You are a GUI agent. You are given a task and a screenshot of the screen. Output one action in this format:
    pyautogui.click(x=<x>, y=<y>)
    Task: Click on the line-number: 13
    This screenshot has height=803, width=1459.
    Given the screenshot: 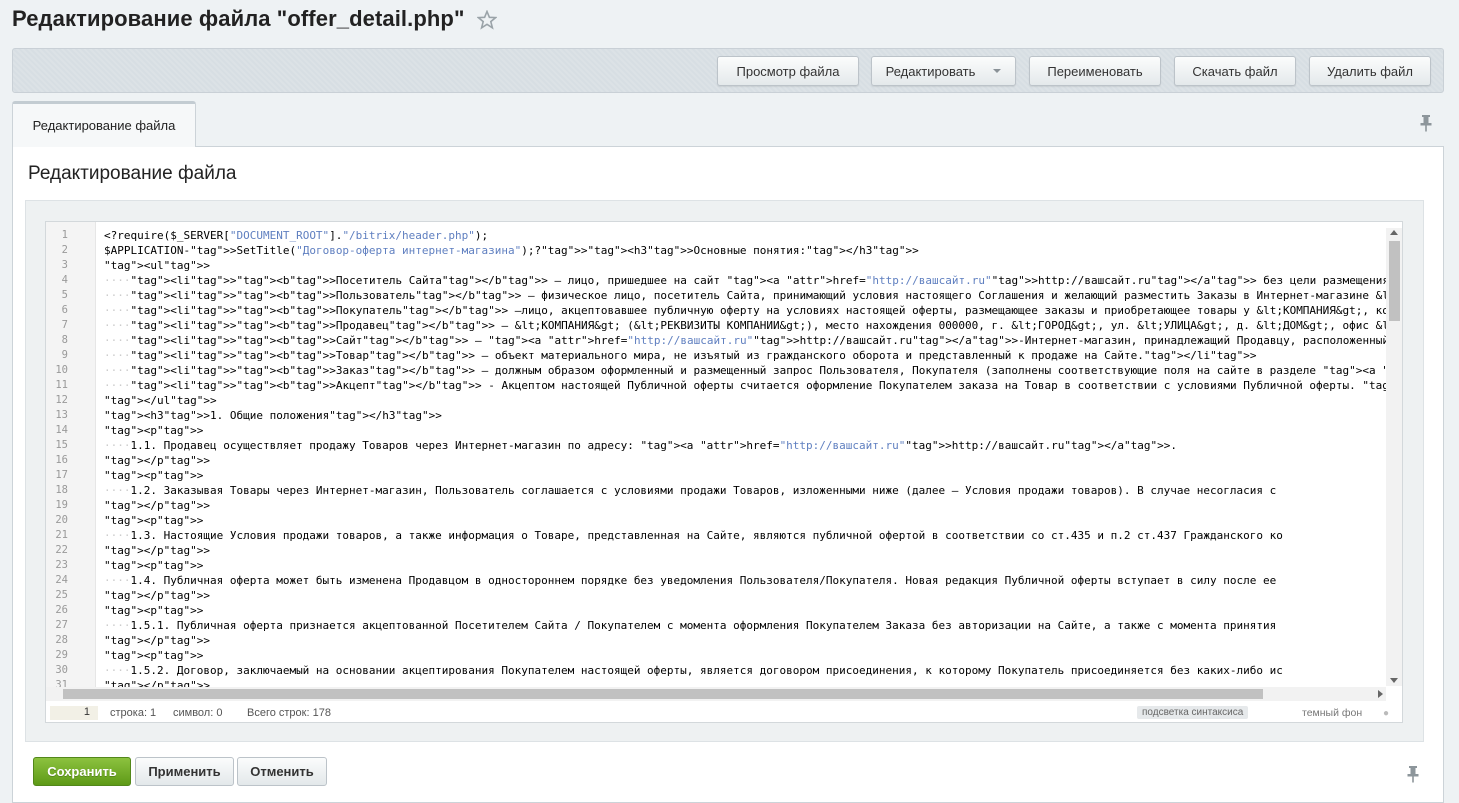 What is the action you would take?
    pyautogui.click(x=61, y=415)
    